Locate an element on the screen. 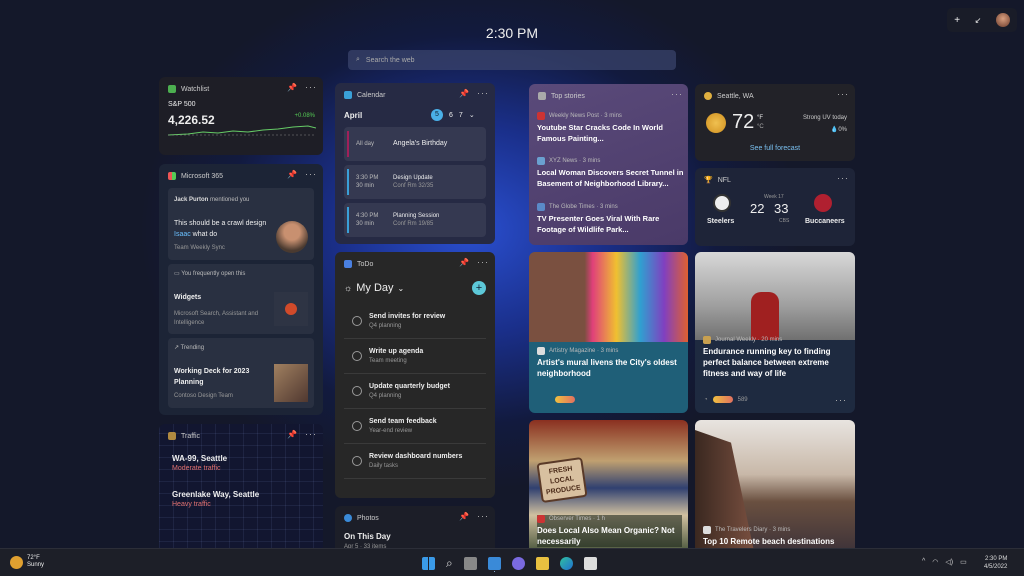 The height and width of the screenshot is (576, 1024). store-icon is located at coordinates (590, 563).